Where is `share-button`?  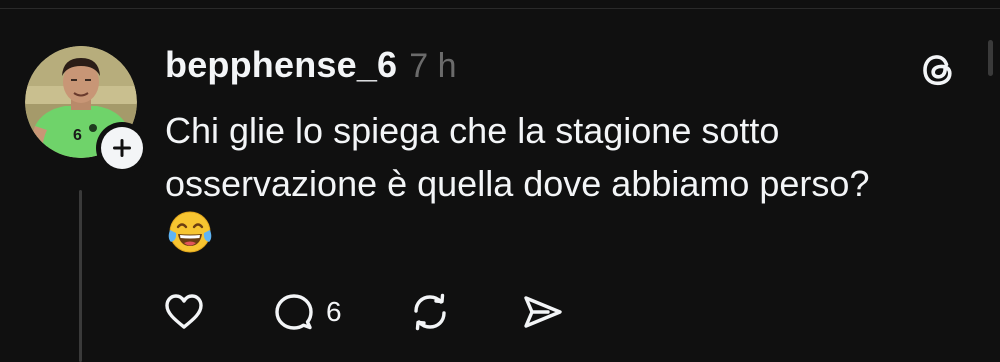 share-button is located at coordinates (542, 312).